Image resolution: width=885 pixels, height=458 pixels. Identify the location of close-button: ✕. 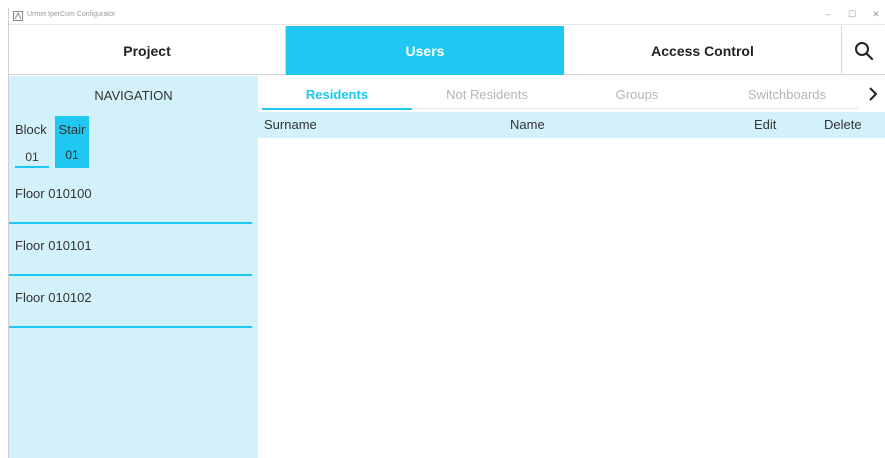
(876, 14).